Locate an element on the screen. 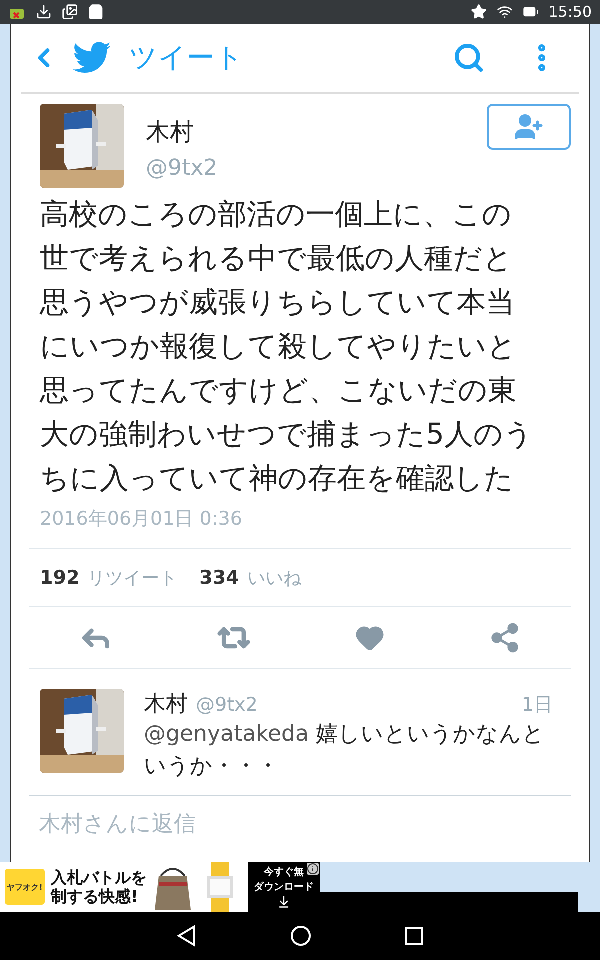  ad-download-button: 今すぐ無 ダウンロード is located at coordinates (284, 887).